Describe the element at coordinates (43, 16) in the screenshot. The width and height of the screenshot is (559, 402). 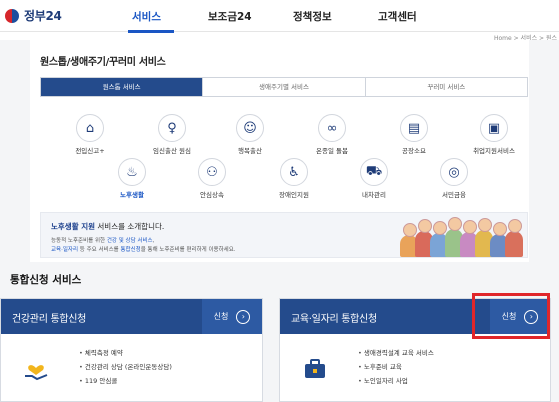
I see `logo-text: 정부24` at that location.